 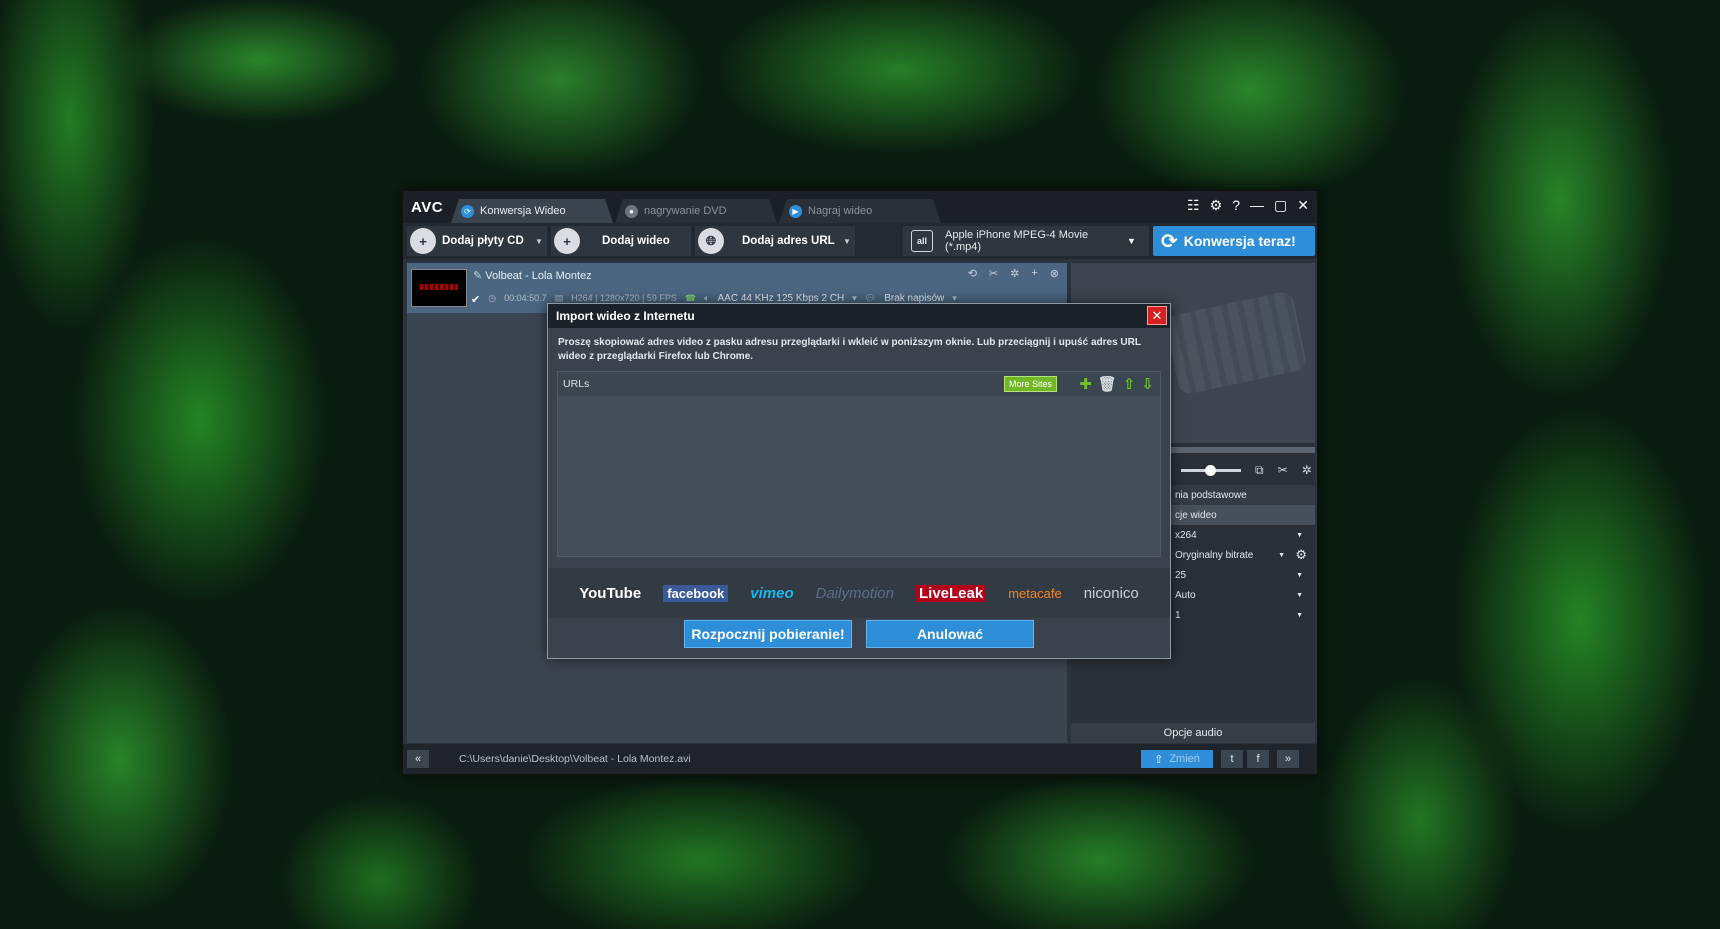 I want to click on change-label: Zmień, so click(x=1184, y=759).